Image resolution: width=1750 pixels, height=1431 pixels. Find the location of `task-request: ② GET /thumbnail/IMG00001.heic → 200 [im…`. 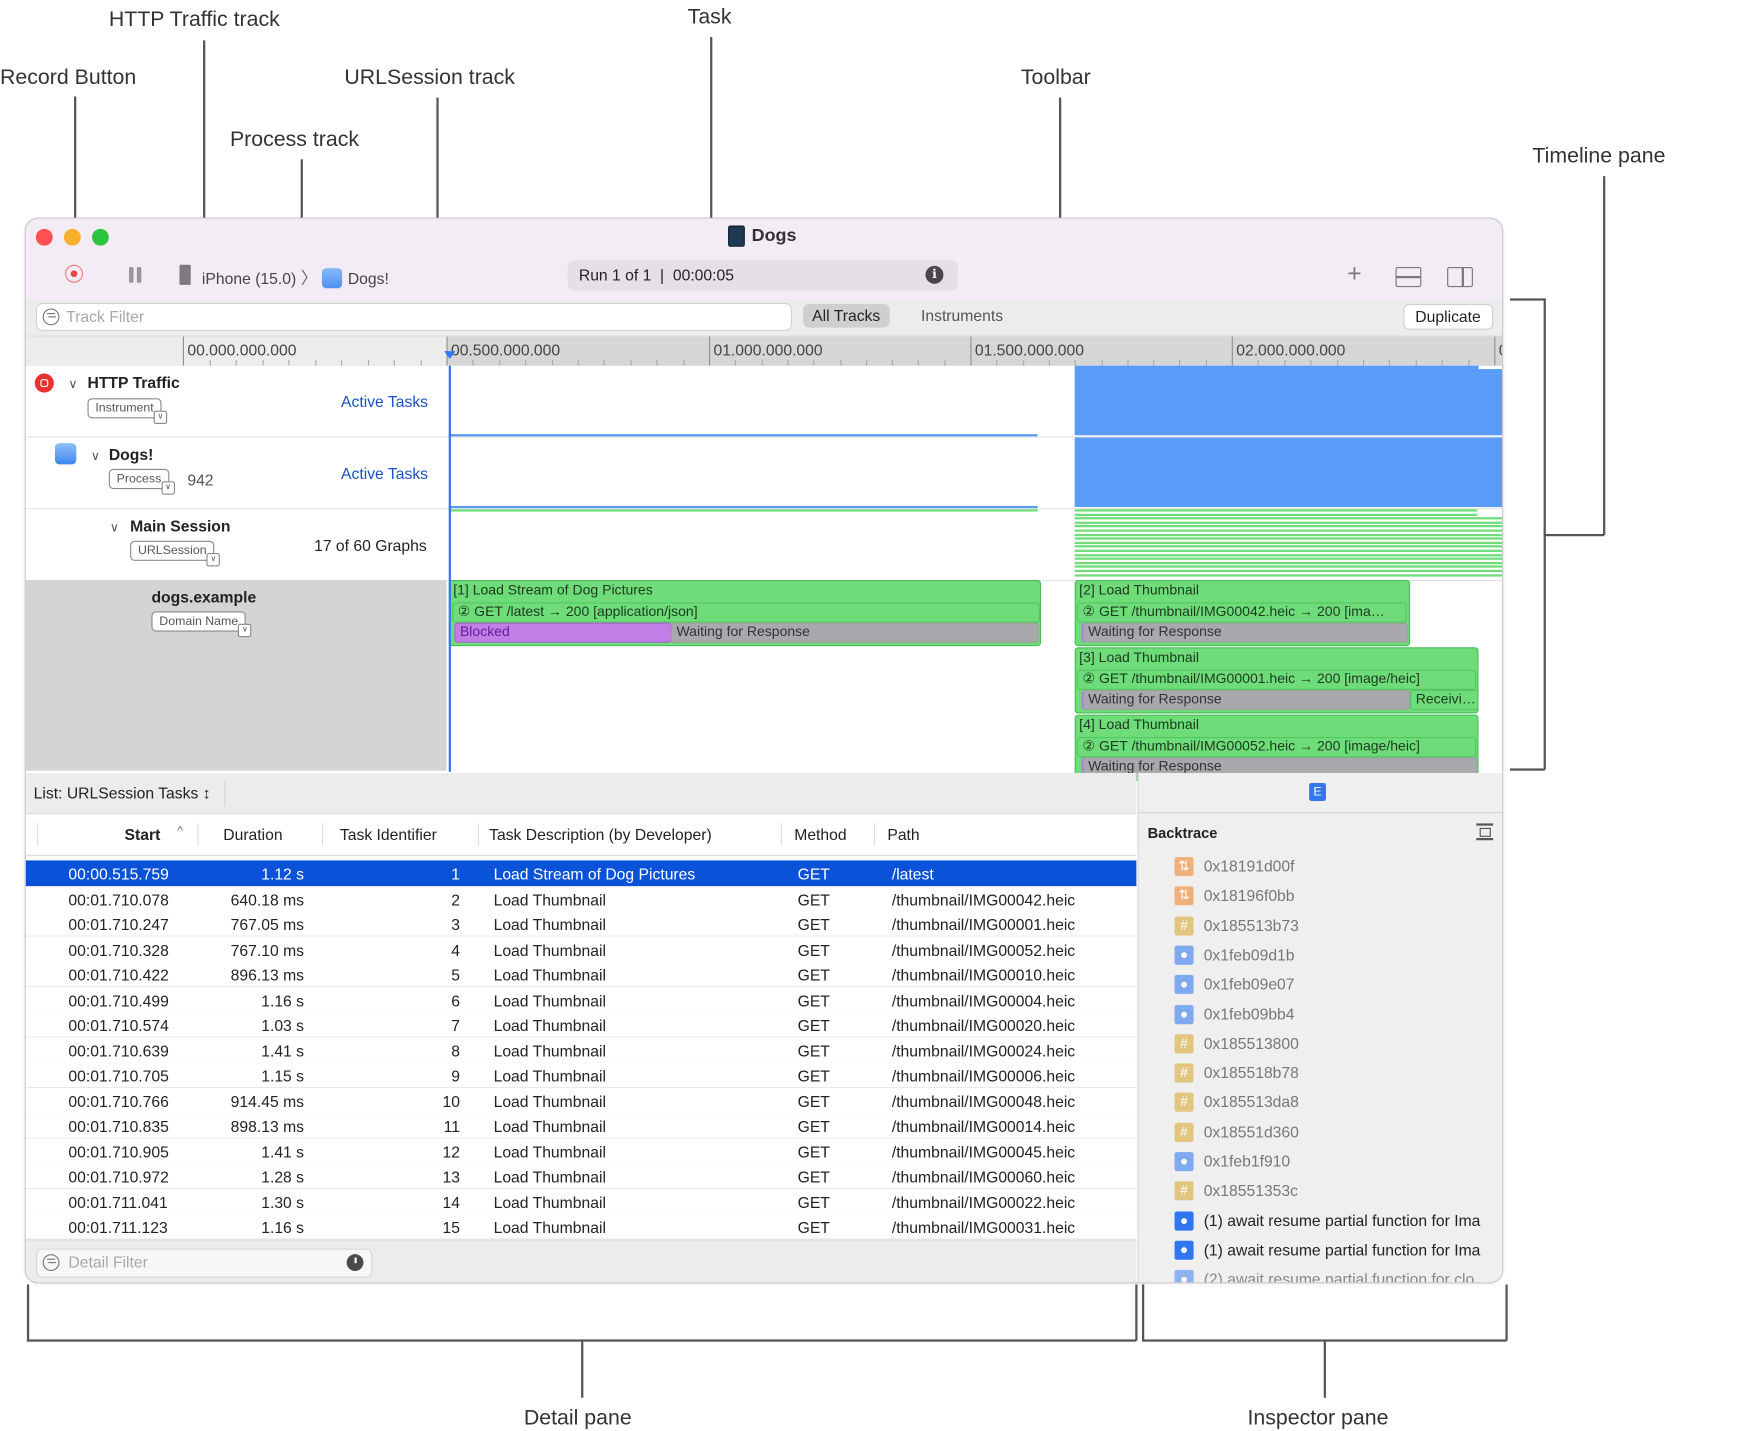

task-request: ② GET /thumbnail/IMG00001.heic → 200 [im… is located at coordinates (1276, 679).